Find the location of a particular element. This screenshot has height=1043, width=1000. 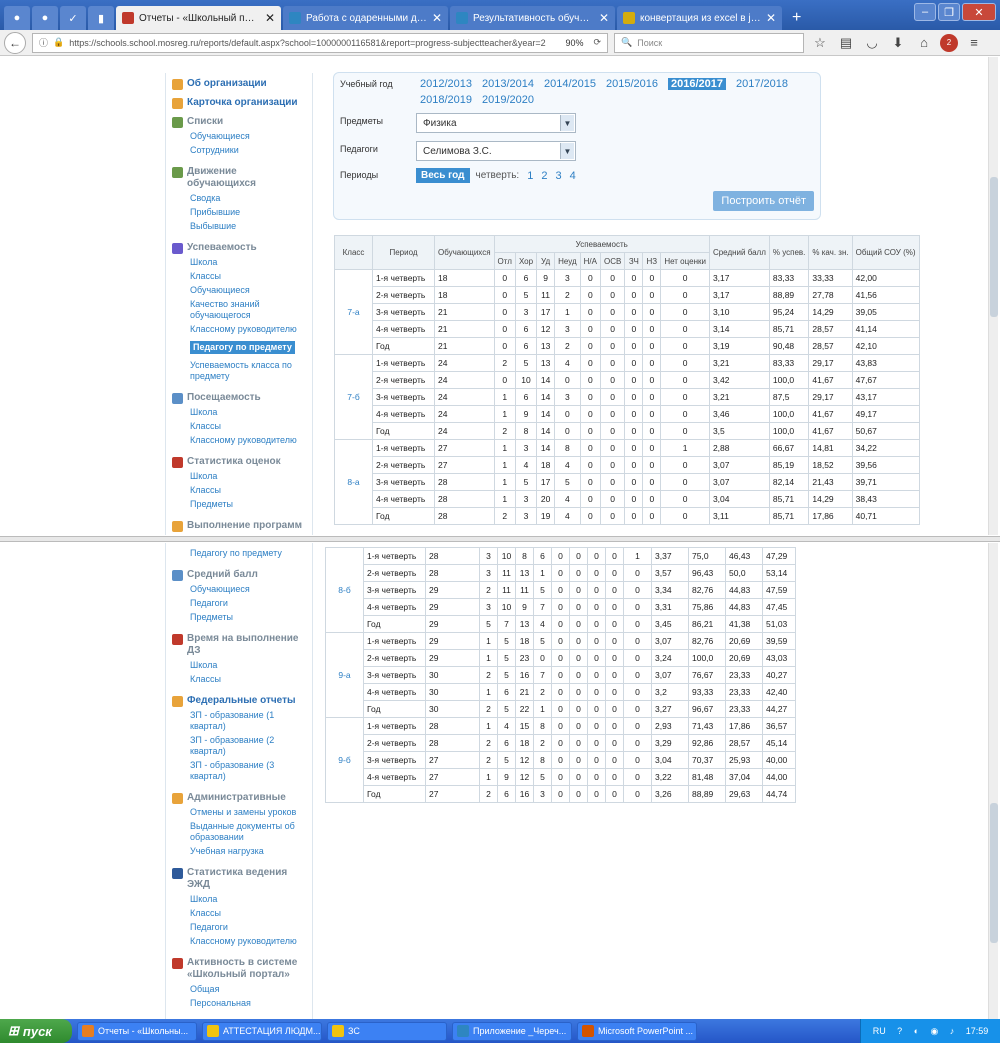

sidebar-link: Учебная нагрузка is located at coordinates (239, 851).